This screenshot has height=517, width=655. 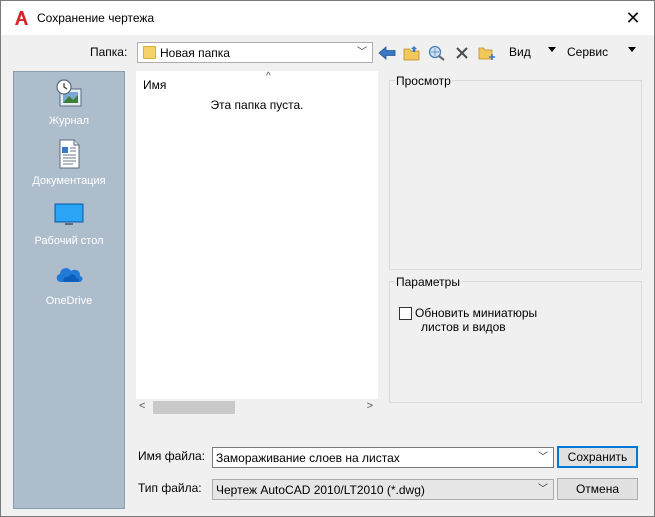 What do you see at coordinates (69, 181) in the screenshot?
I see `place-label: Документация` at bounding box center [69, 181].